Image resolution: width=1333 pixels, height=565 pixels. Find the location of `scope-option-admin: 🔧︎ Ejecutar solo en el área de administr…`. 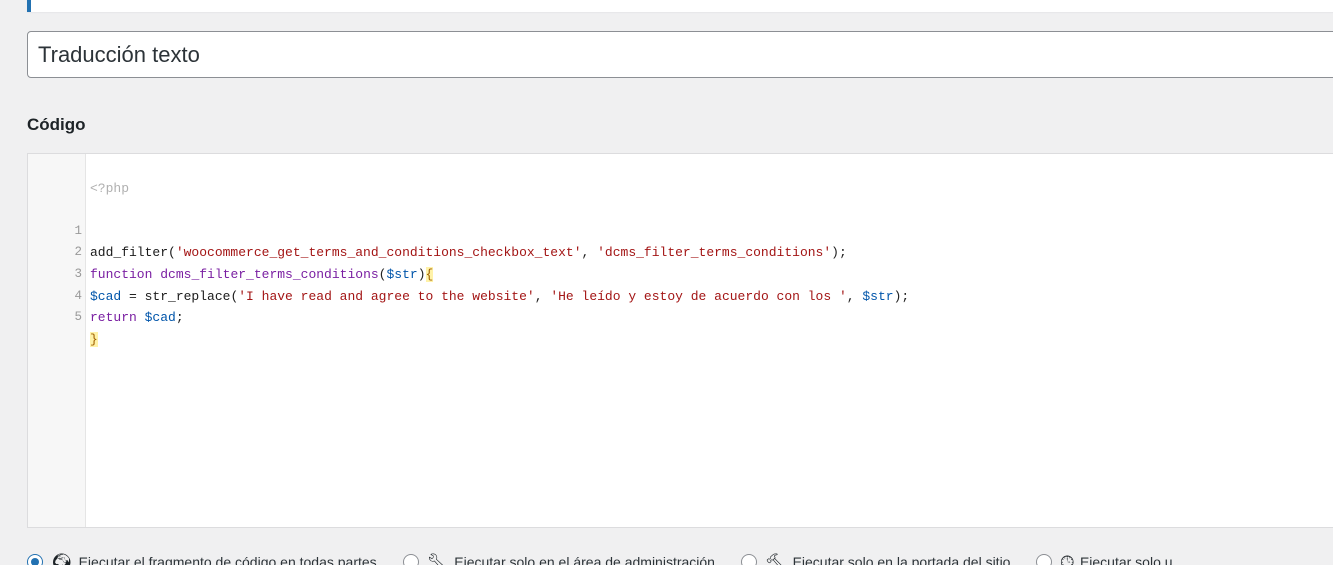

scope-option-admin: 🔧︎ Ejecutar solo en el área de administr… is located at coordinates (558, 558).